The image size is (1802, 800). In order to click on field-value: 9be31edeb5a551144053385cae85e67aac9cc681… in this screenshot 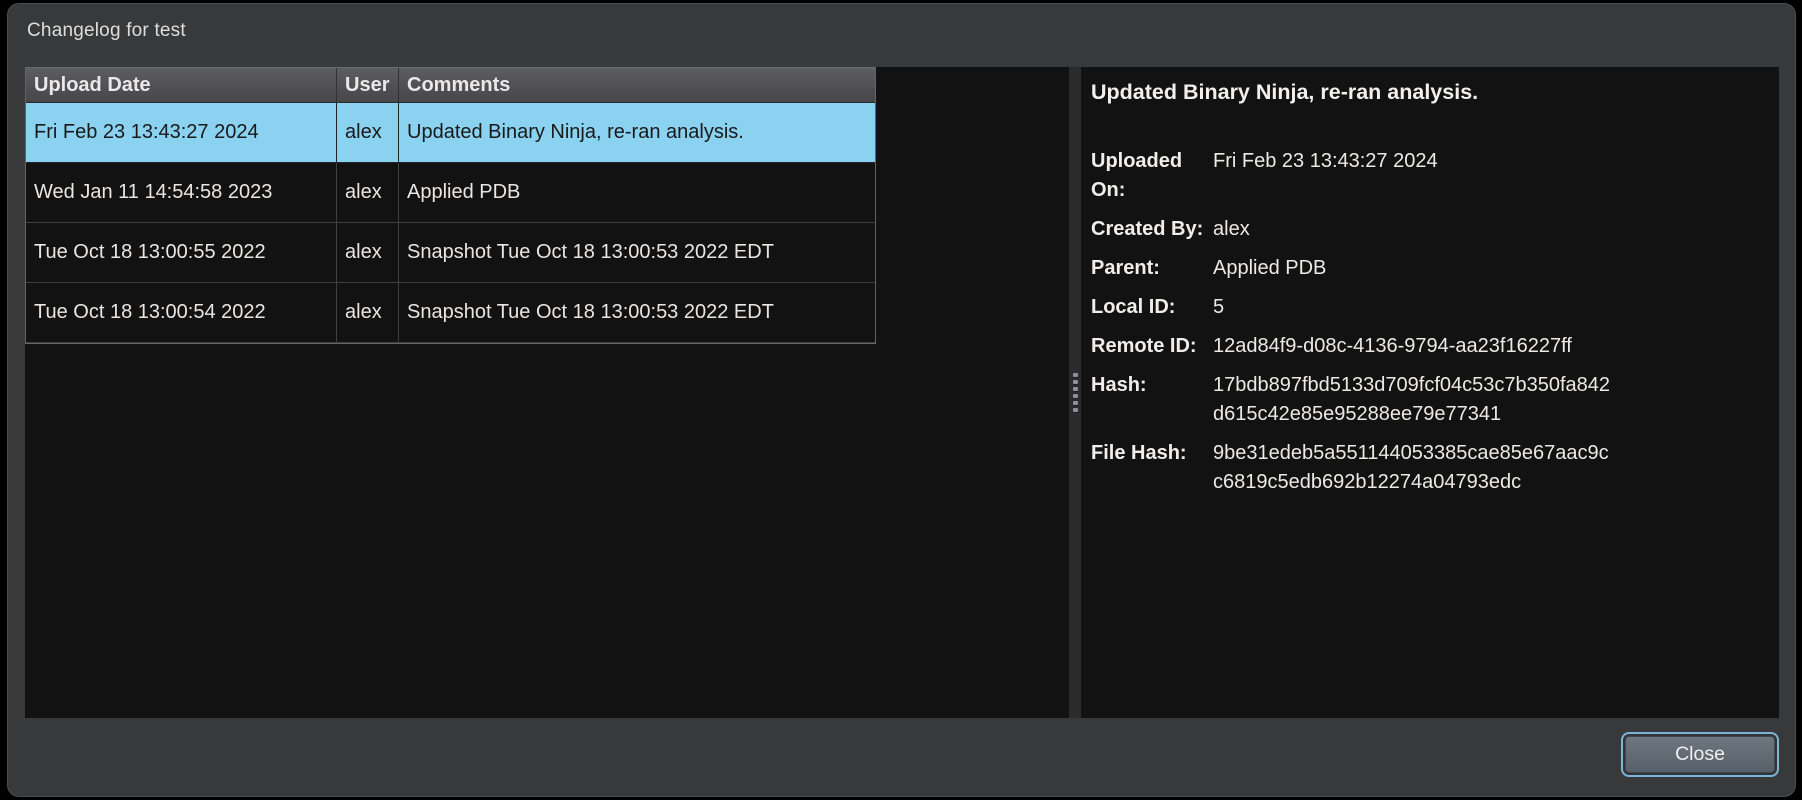, I will do `click(1411, 467)`.